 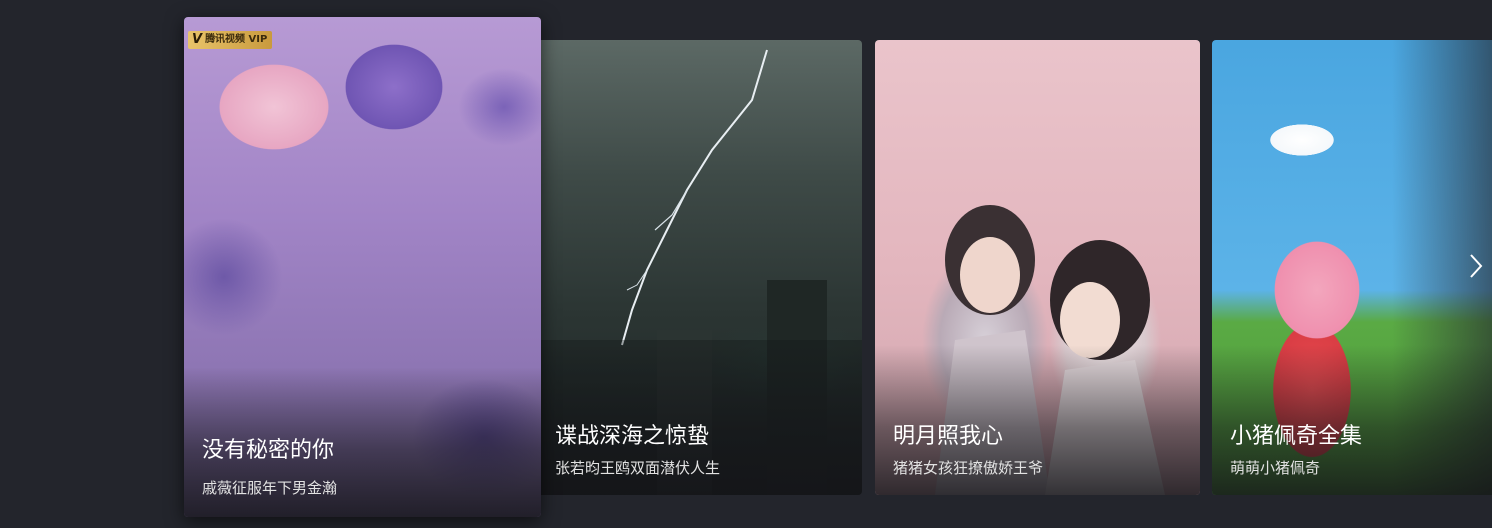 I want to click on chevron-right-icon, so click(x=1476, y=266).